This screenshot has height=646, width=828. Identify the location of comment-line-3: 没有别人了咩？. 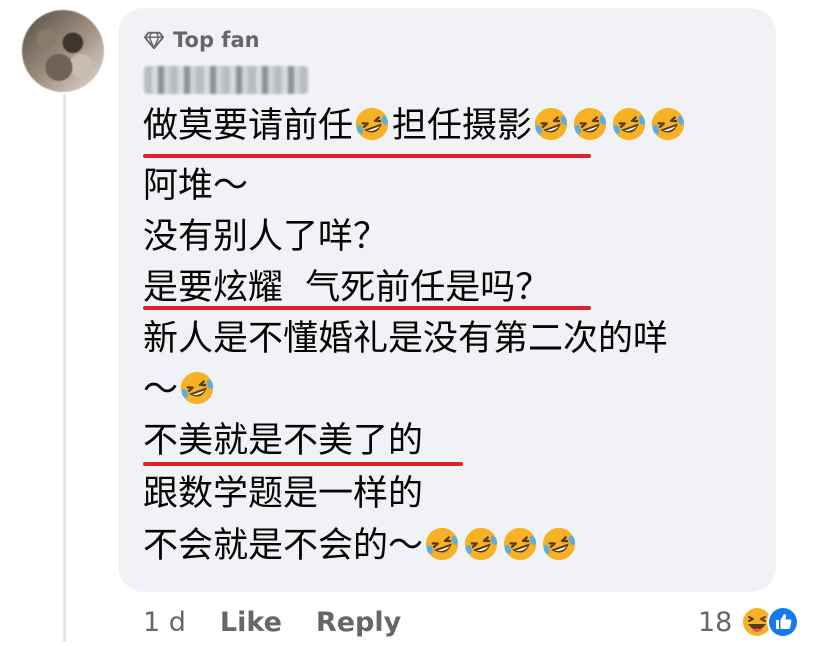
(266, 237).